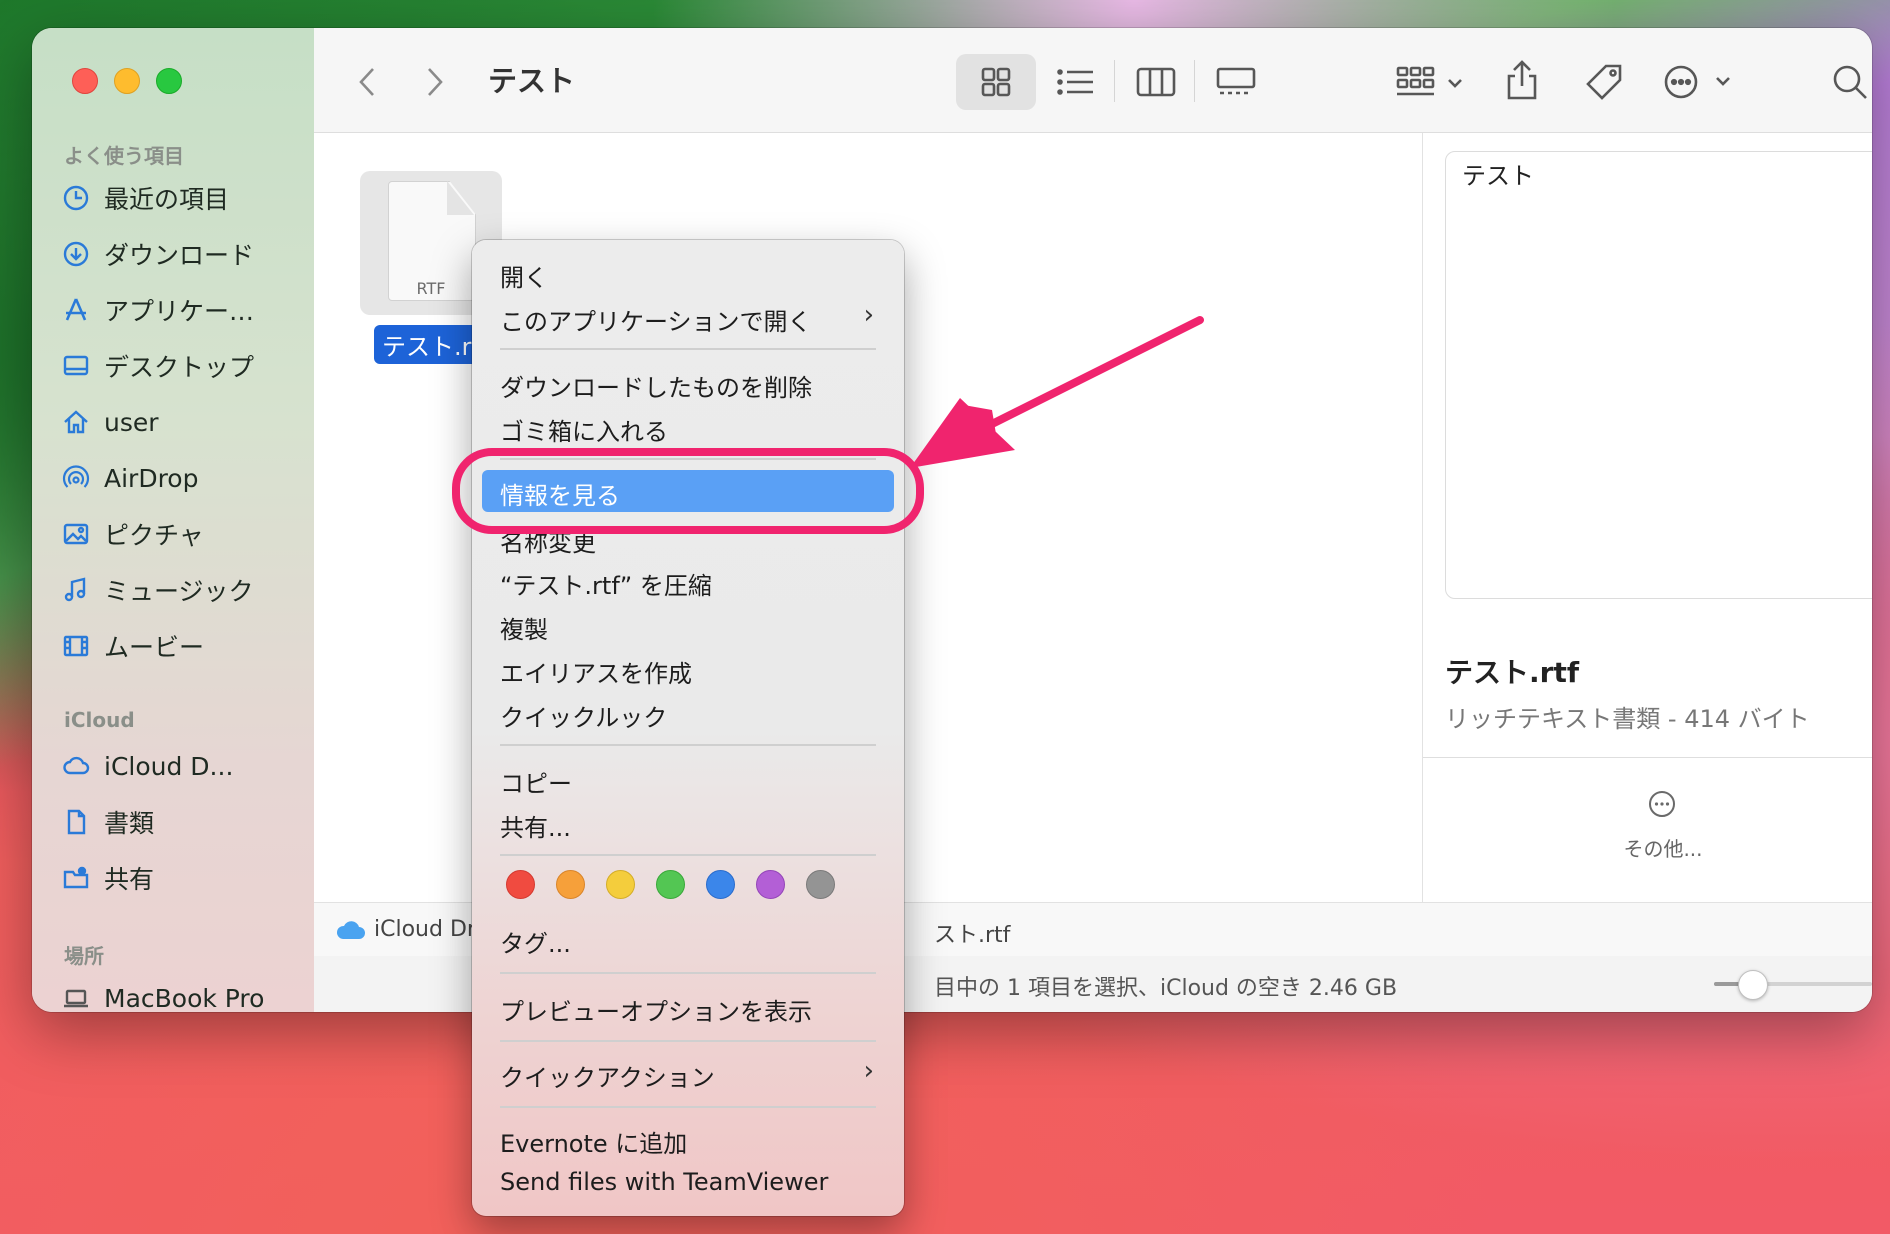  I want to click on sidebar-section-locations: 場所, so click(84, 956).